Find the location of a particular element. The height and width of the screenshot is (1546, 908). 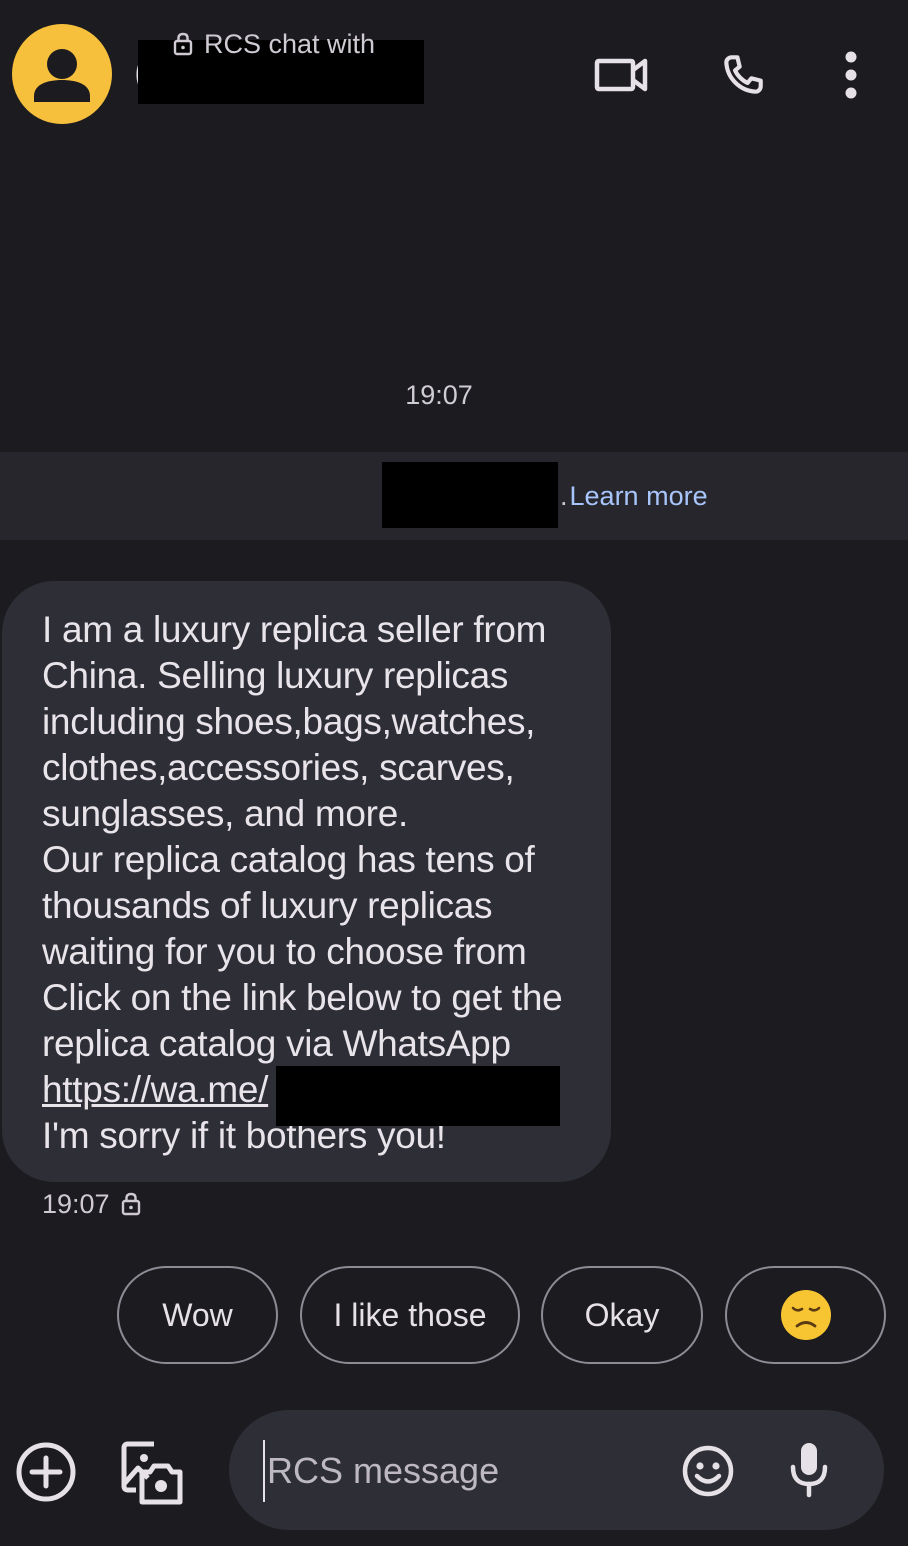

add-attachment-button is located at coordinates (46, 1472).